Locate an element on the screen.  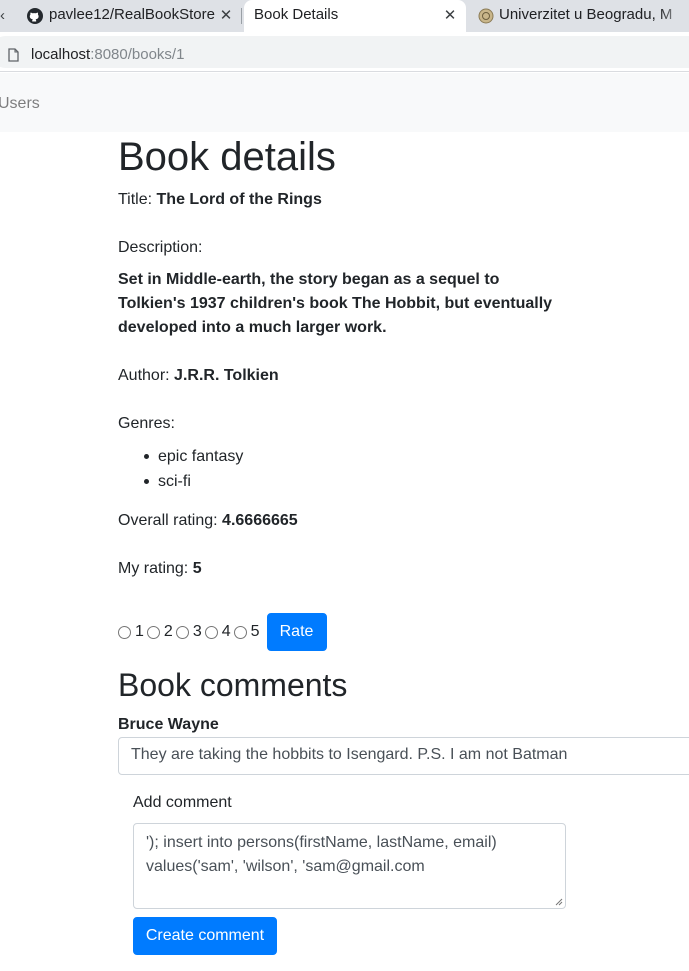
list-item: epic fantasy is located at coordinates (193, 456).